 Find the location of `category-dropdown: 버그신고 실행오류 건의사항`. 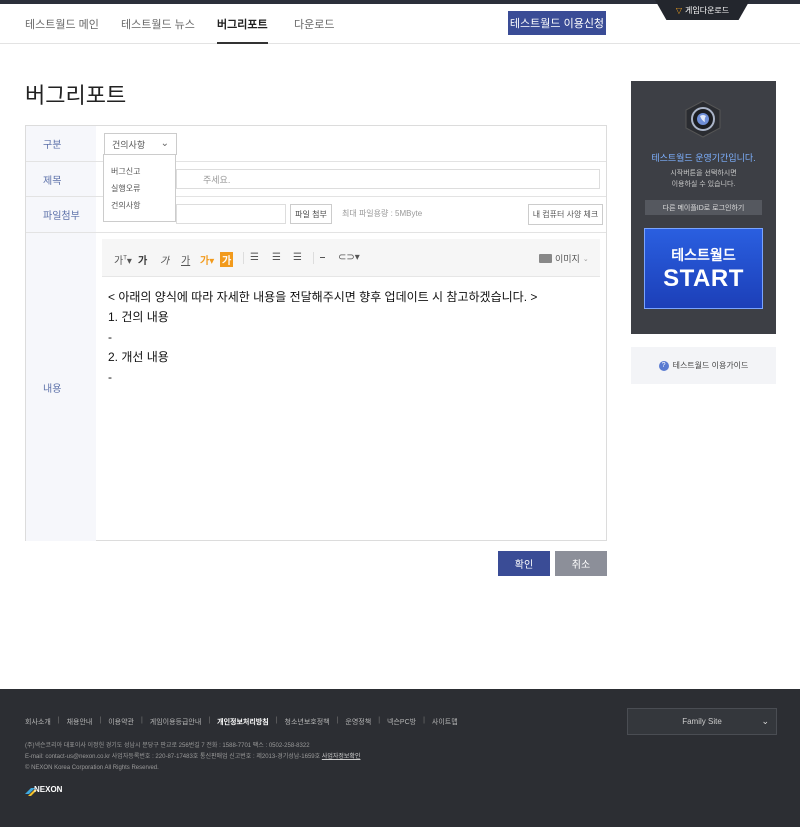

category-dropdown: 버그신고 실행오류 건의사항 is located at coordinates (139, 188).